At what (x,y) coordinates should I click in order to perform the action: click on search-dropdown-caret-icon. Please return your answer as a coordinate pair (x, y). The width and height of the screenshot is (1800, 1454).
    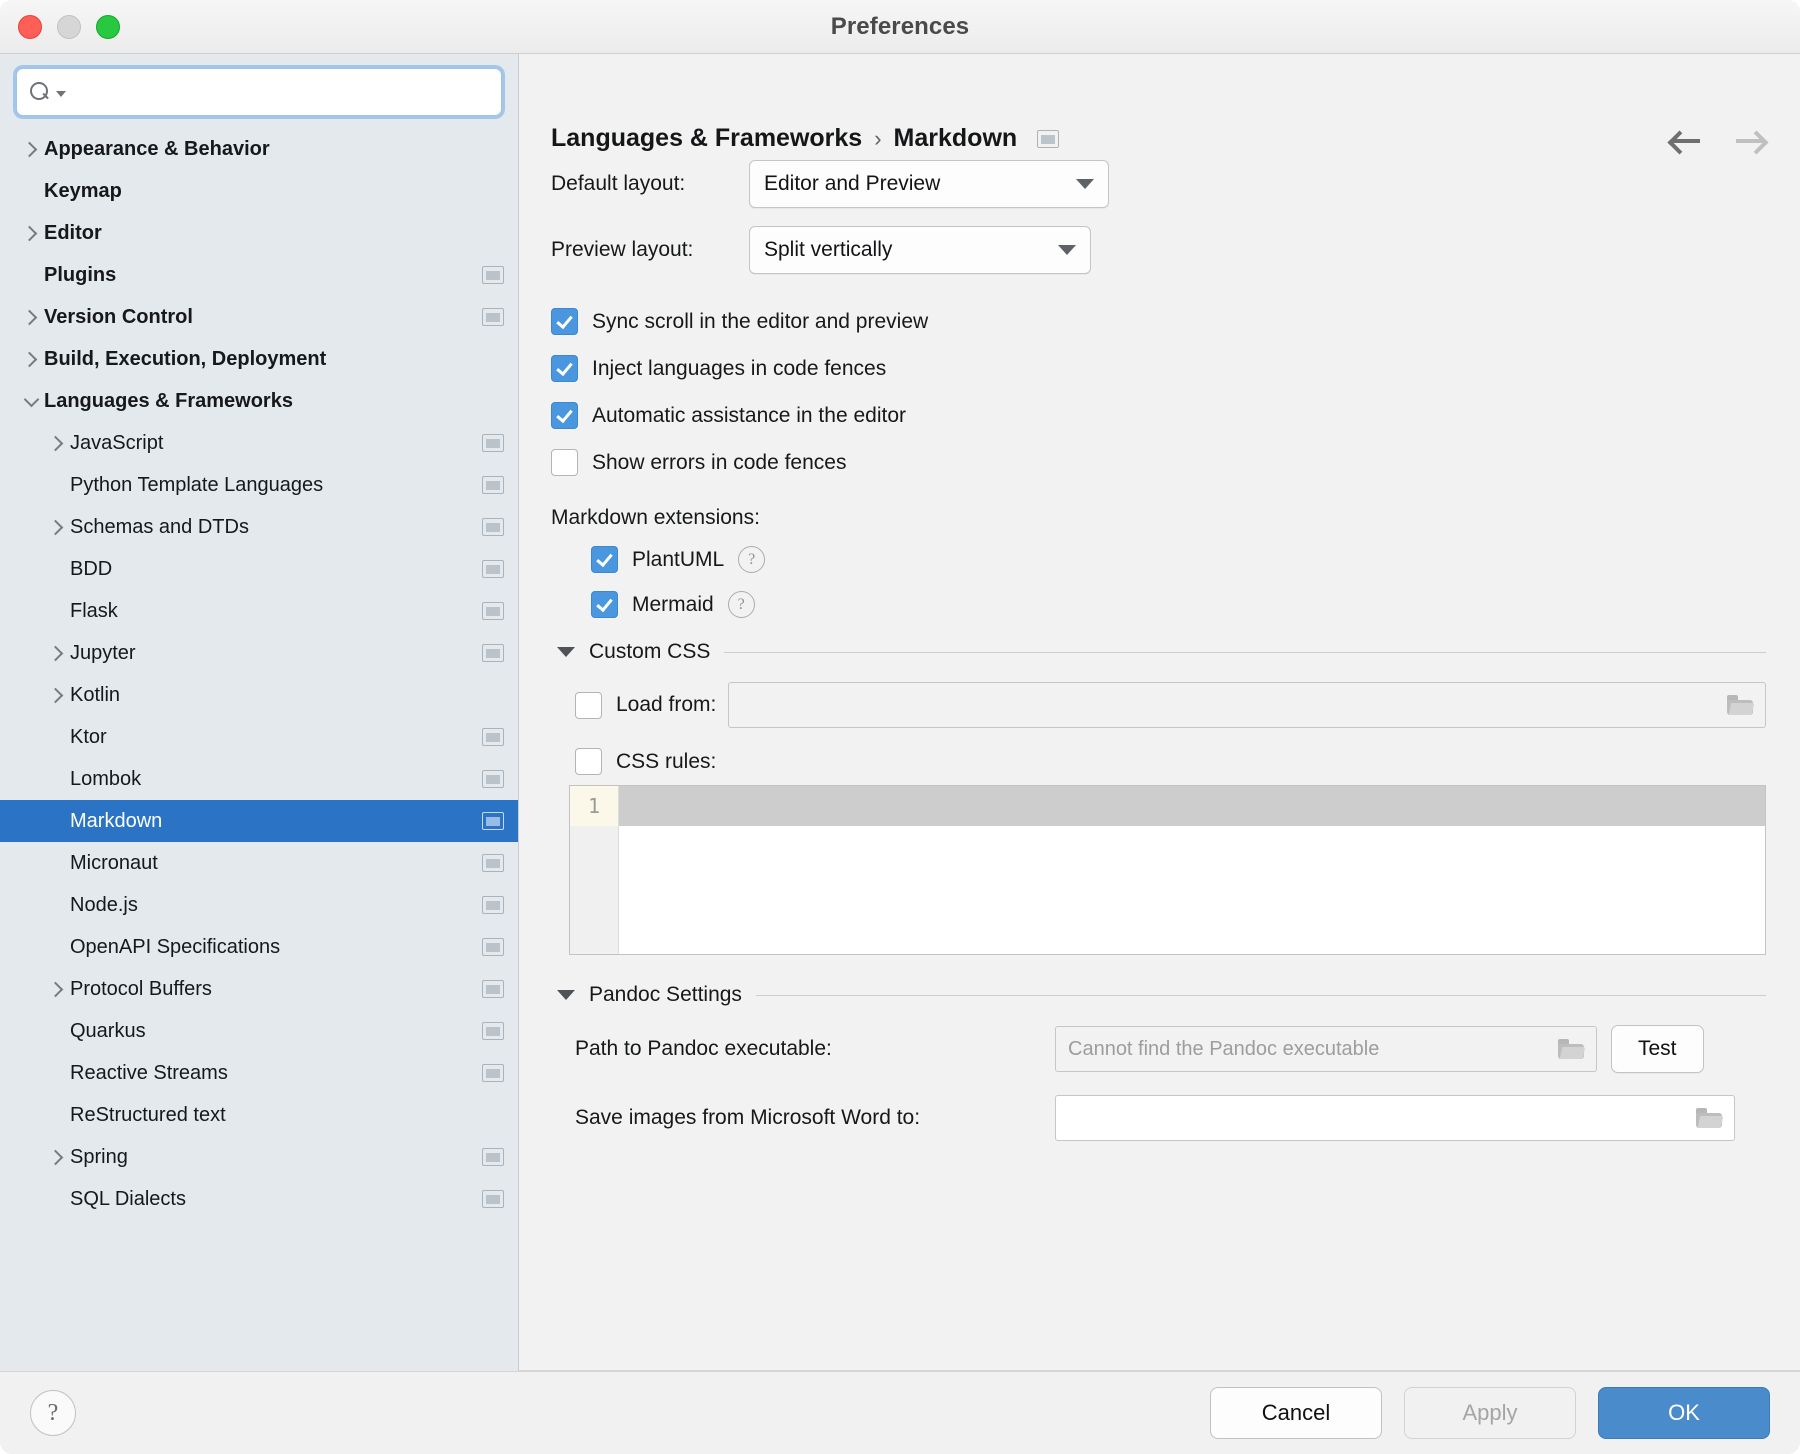
    Looking at the image, I should click on (61, 93).